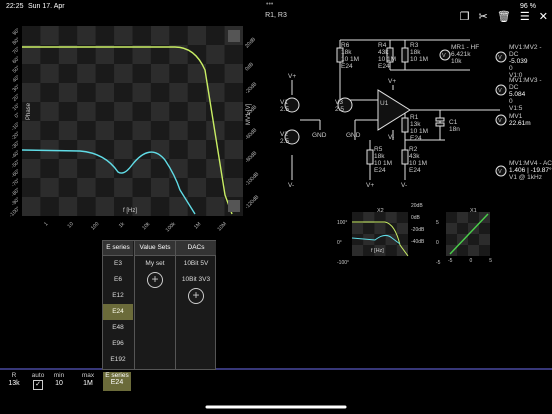 The width and height of the screenshot is (552, 414). What do you see at coordinates (59, 375) in the screenshot?
I see `min-label: min` at bounding box center [59, 375].